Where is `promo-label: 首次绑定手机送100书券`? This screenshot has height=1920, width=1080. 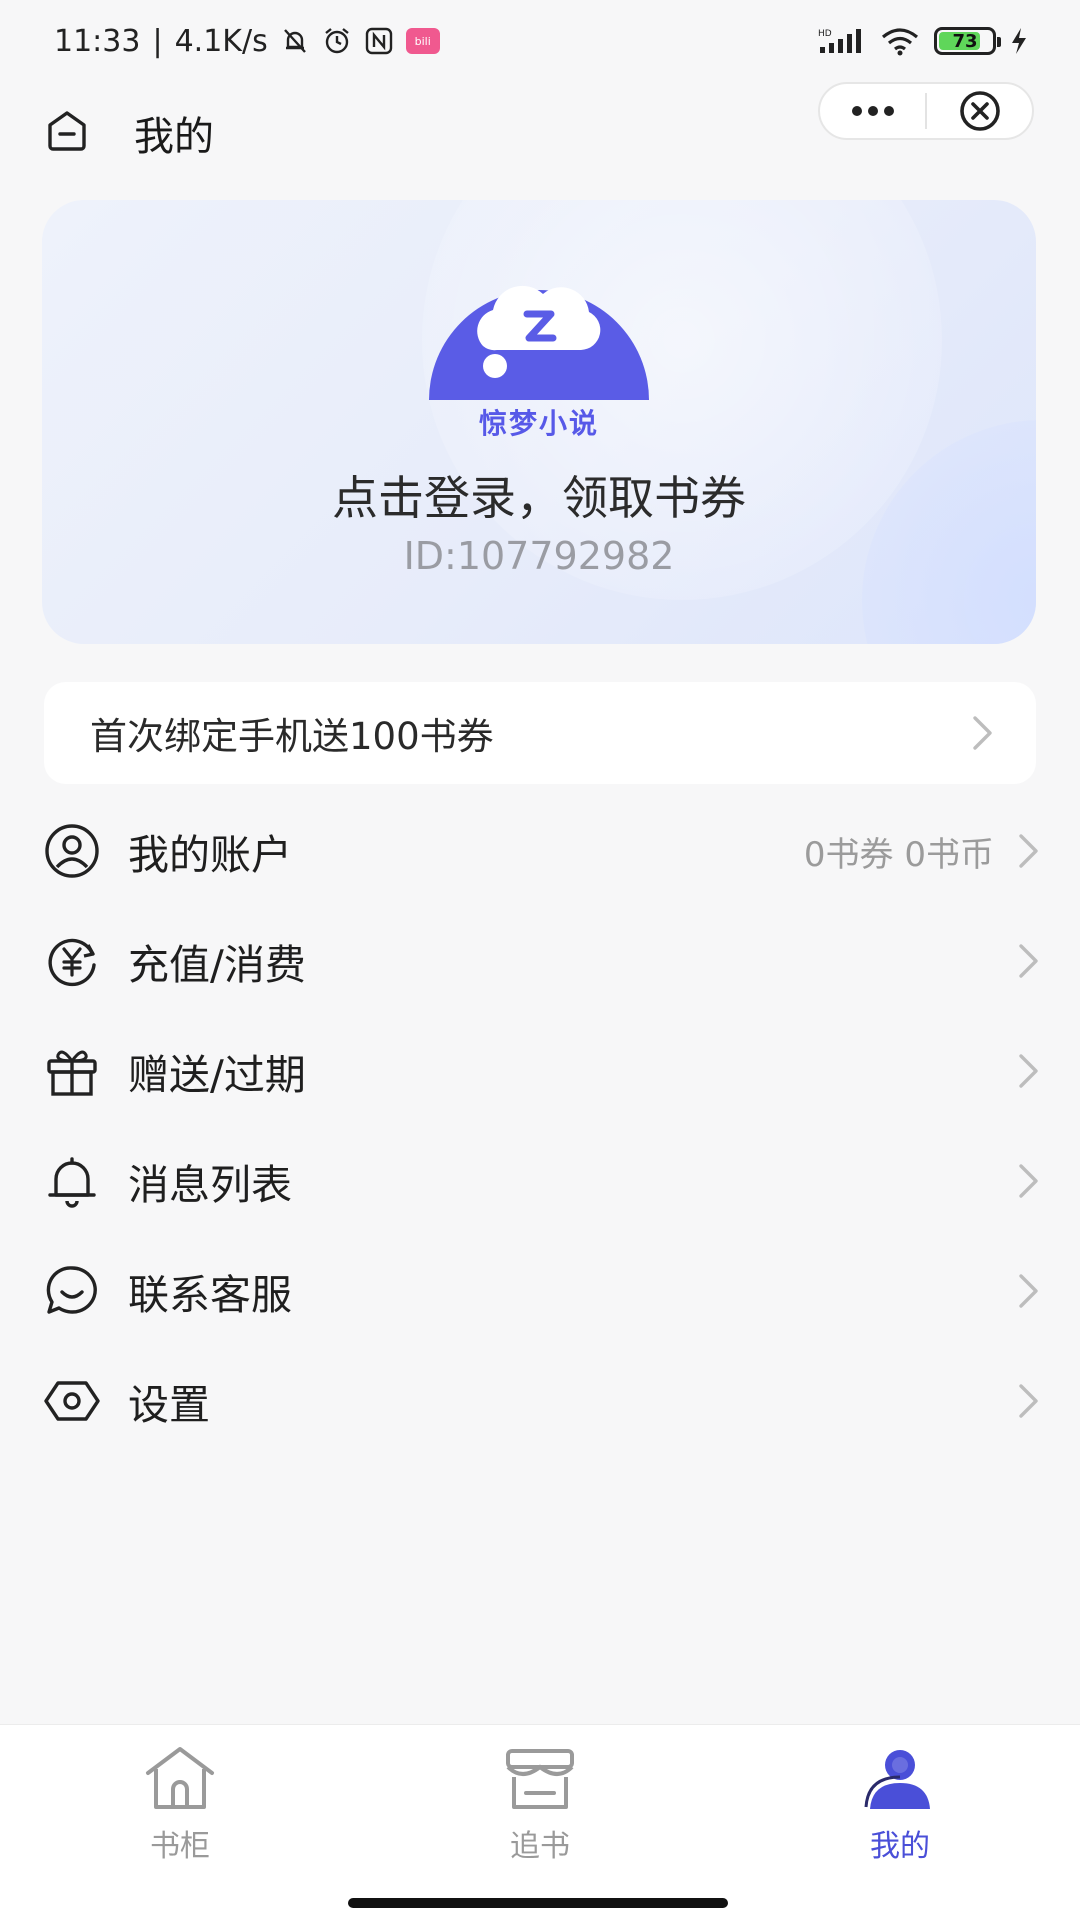 promo-label: 首次绑定手机送100书券 is located at coordinates (292, 736).